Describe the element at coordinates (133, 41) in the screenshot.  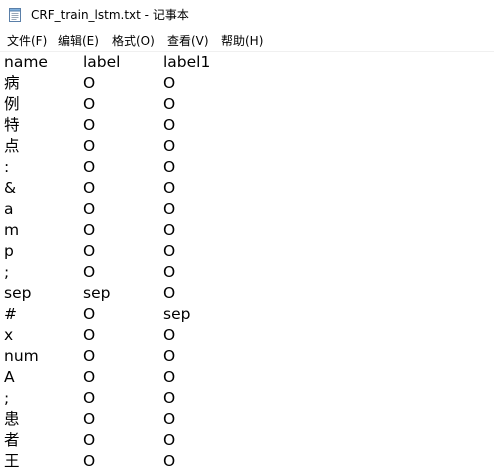
I see `menu-format: 格式(O)` at that location.